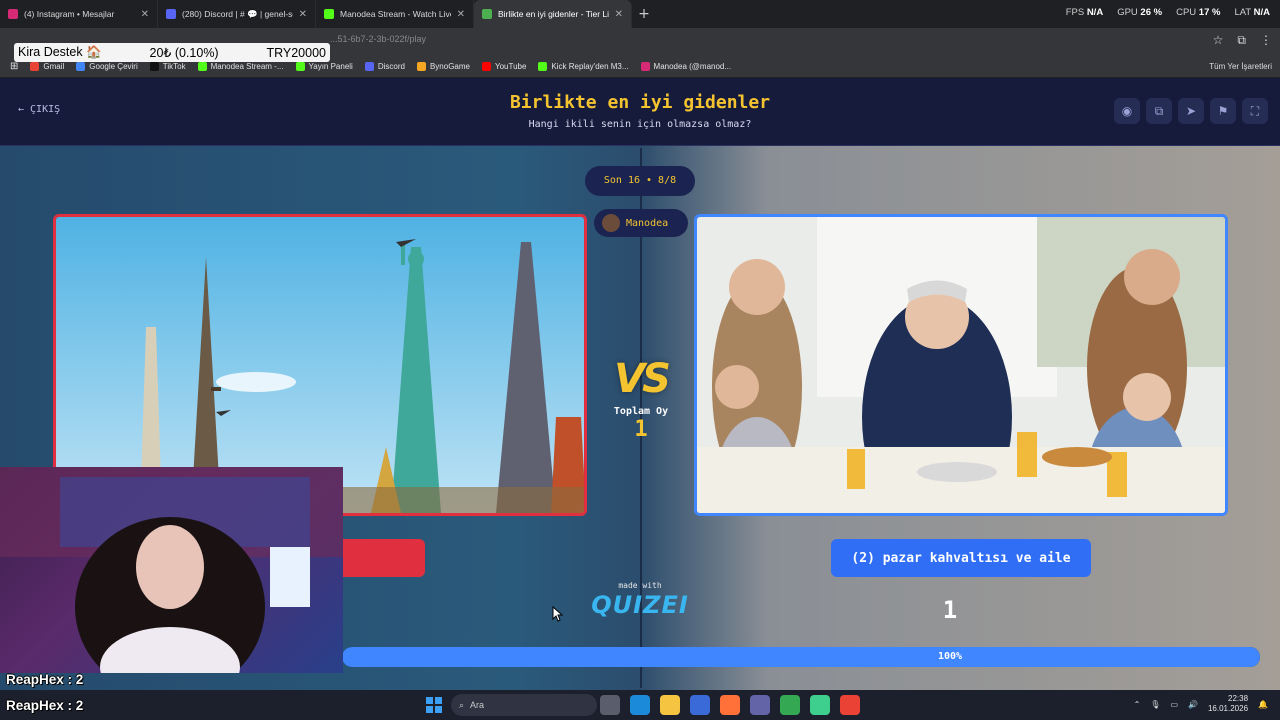 The width and height of the screenshot is (1280, 720). What do you see at coordinates (642, 379) in the screenshot?
I see `vs-lightning-icon: VS` at bounding box center [642, 379].